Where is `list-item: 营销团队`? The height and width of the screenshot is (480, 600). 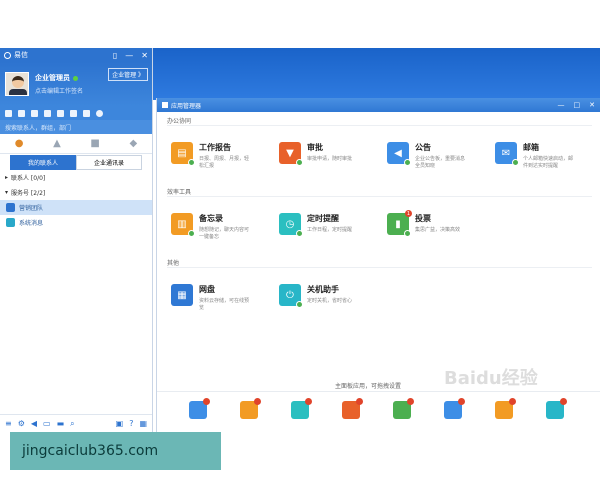 list-item: 营销团队 is located at coordinates (76, 207).